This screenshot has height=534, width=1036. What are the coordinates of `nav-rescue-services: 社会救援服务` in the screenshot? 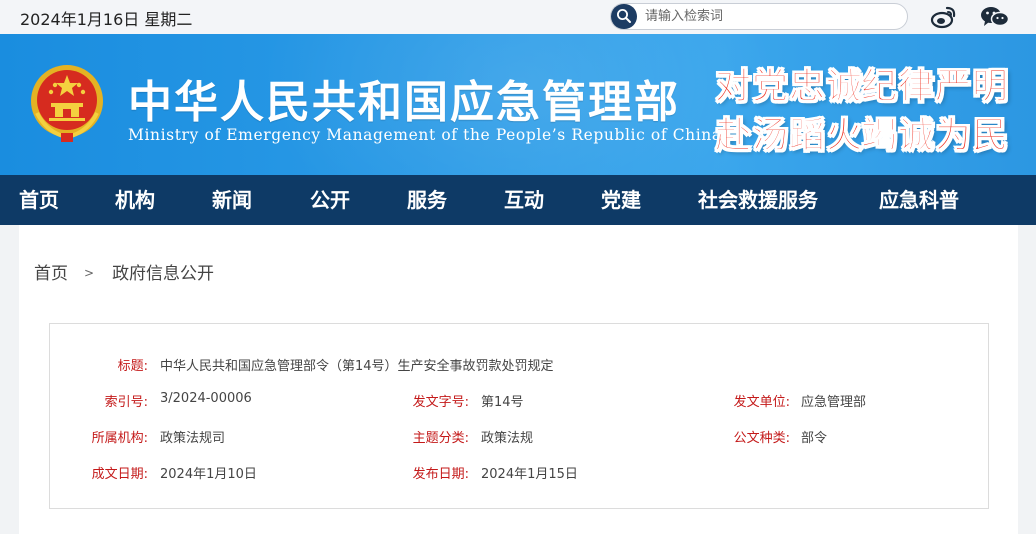 It's located at (758, 200).